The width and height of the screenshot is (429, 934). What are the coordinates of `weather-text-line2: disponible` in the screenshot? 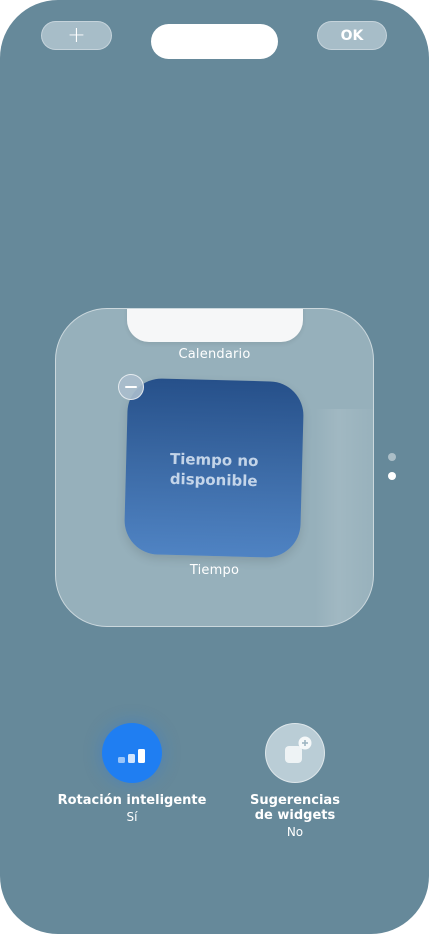 It's located at (213, 480).